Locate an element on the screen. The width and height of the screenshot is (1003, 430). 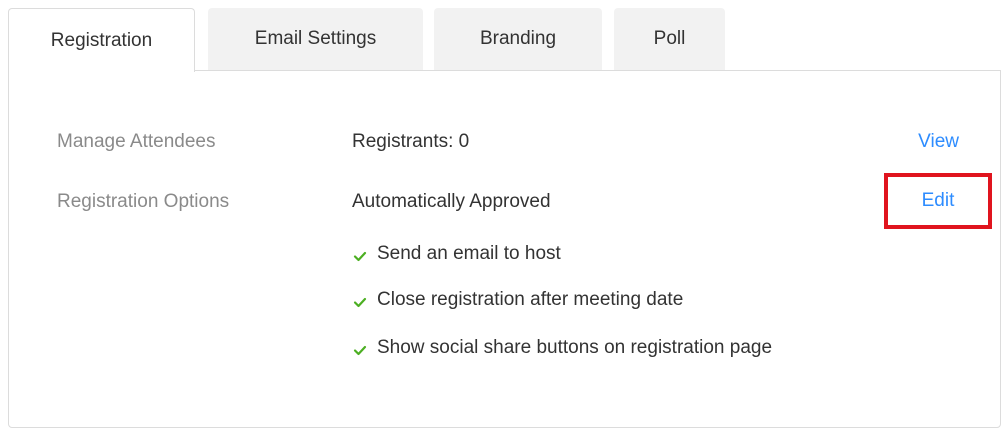
tab-registration: Registration is located at coordinates (101, 40).